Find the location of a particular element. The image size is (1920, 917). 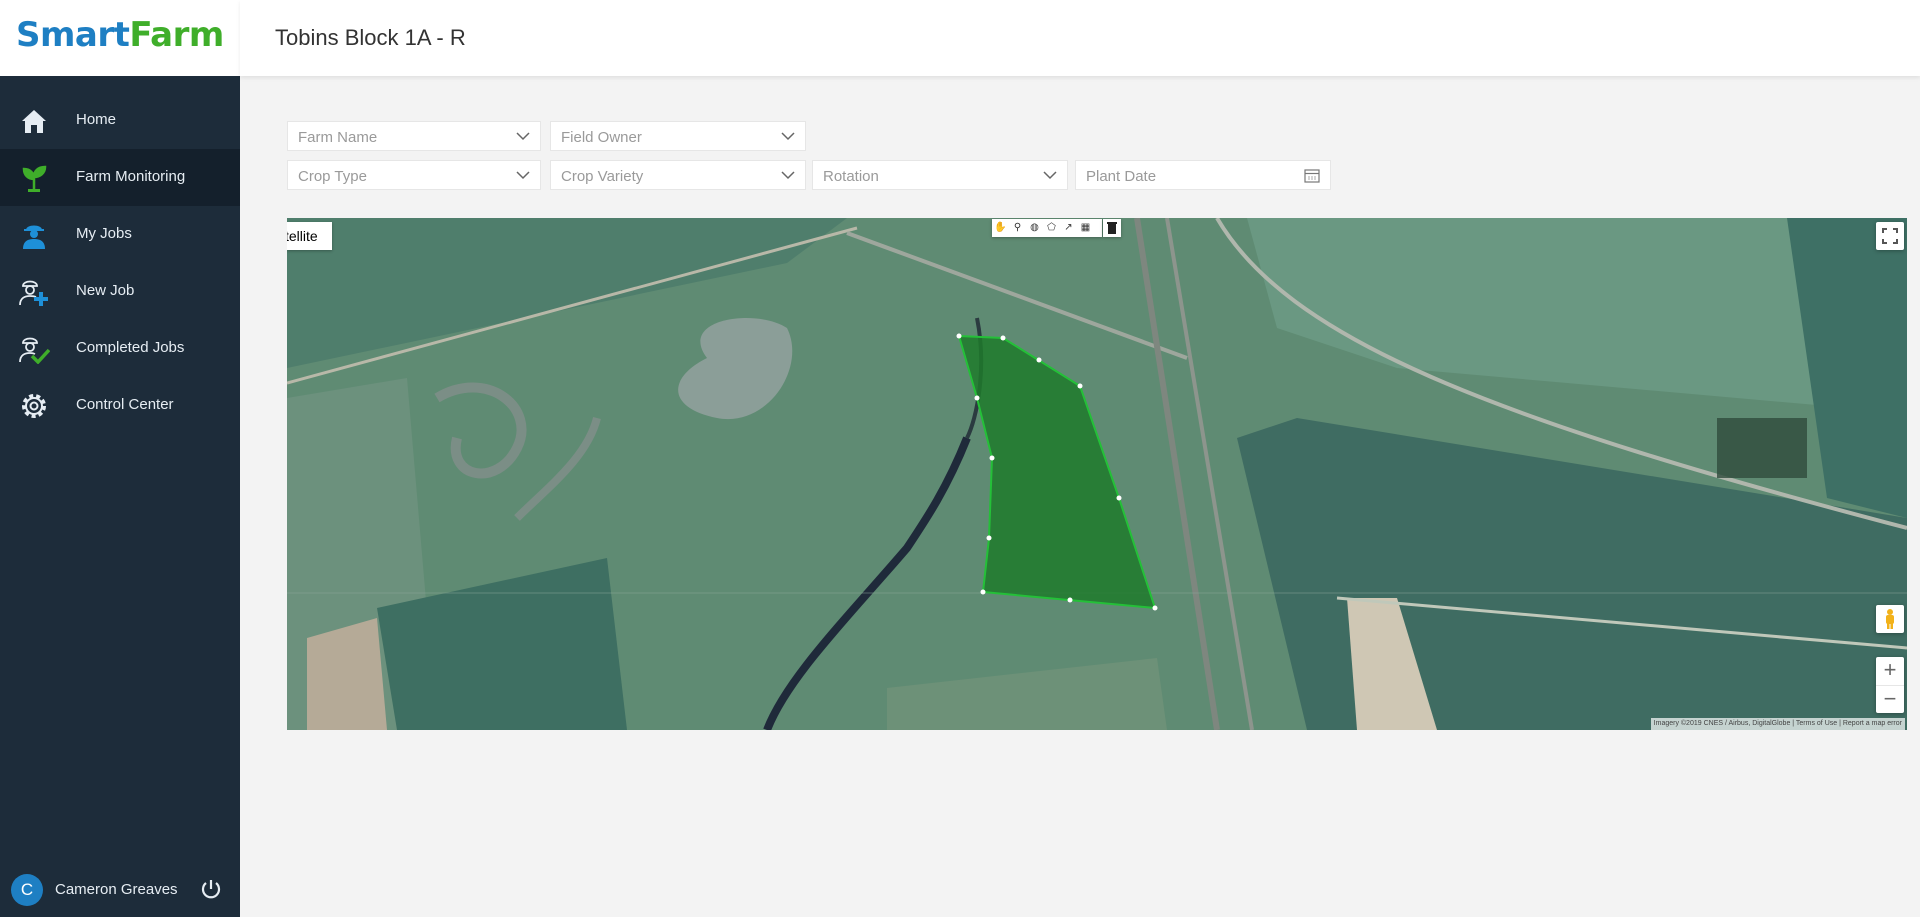

sidebar-item-label: Completed Jobs is located at coordinates (130, 347).